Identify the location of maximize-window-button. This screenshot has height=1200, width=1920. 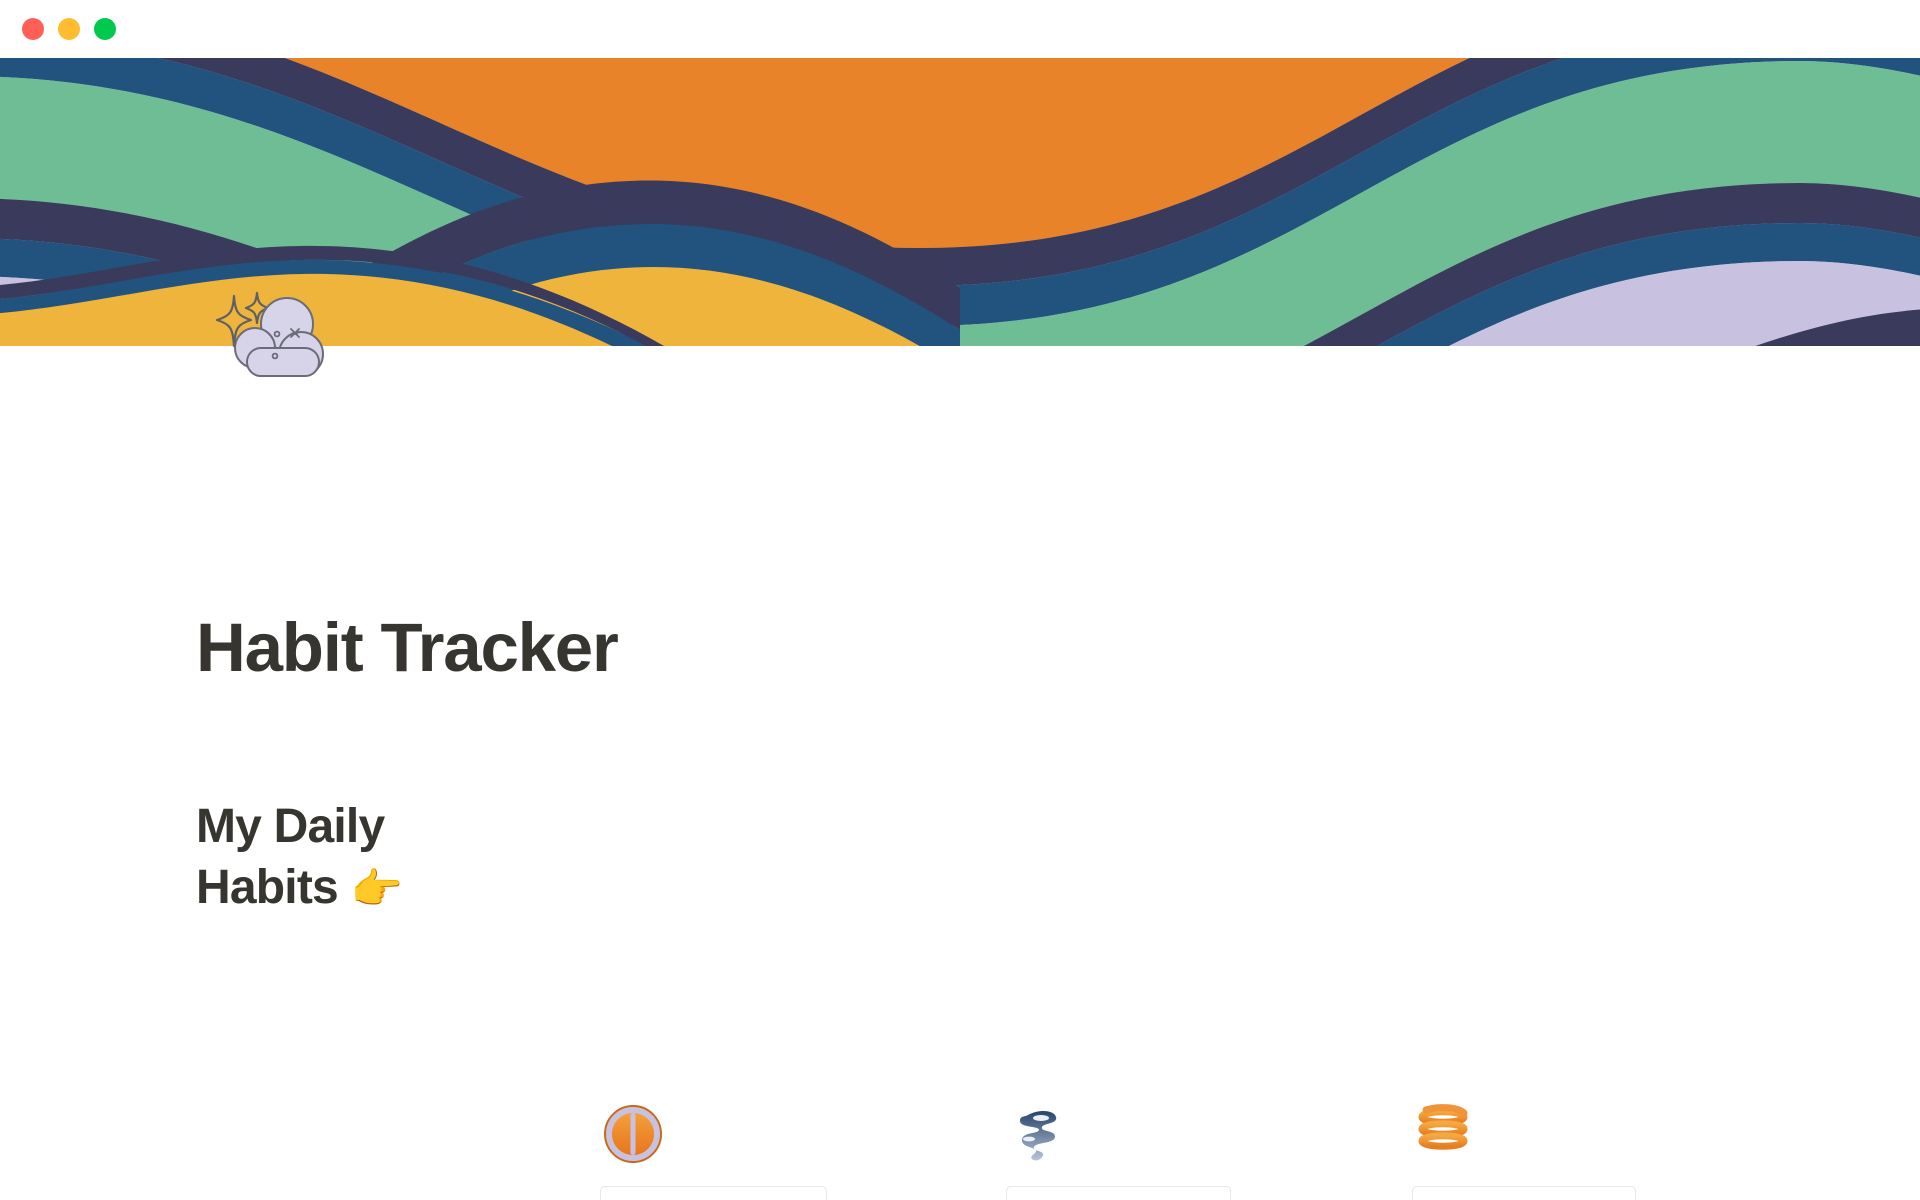
(105, 29).